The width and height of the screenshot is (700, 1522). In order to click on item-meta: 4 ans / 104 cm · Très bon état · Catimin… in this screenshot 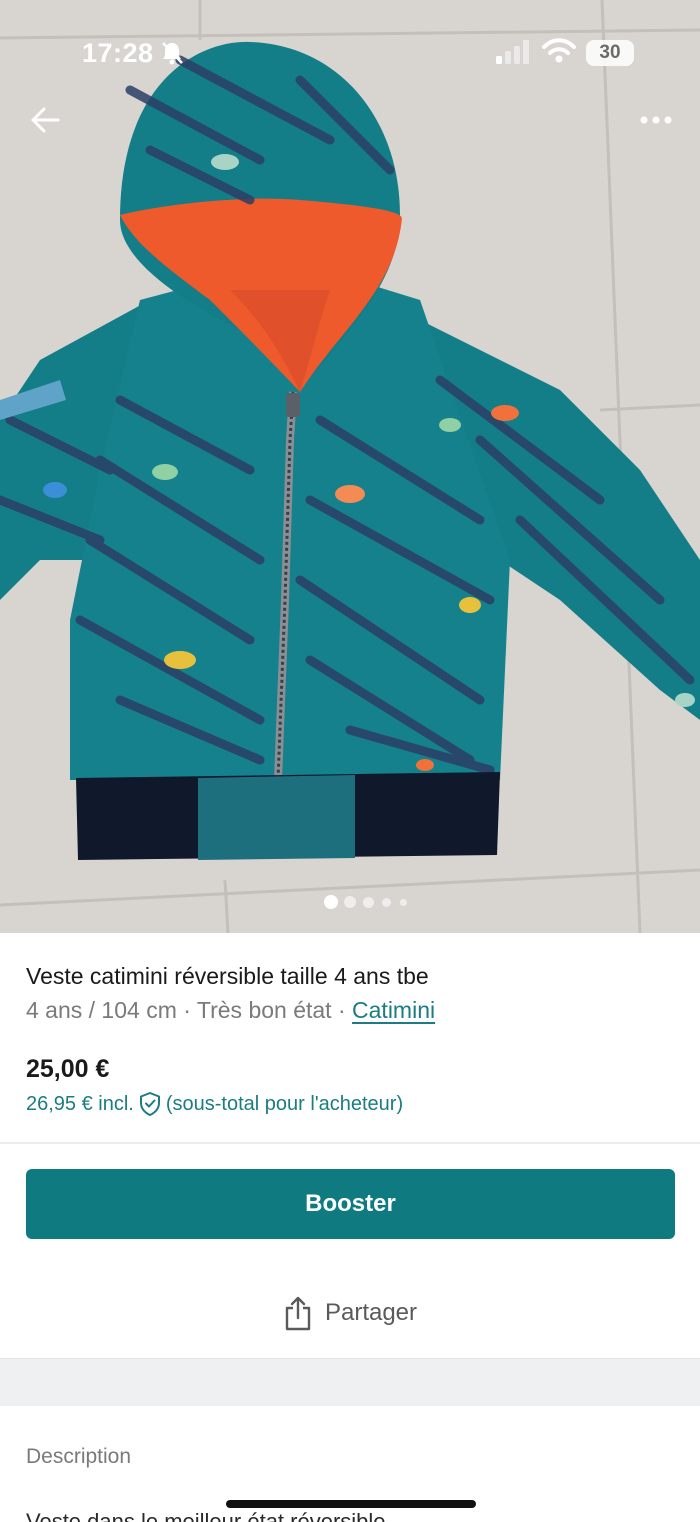, I will do `click(230, 1010)`.